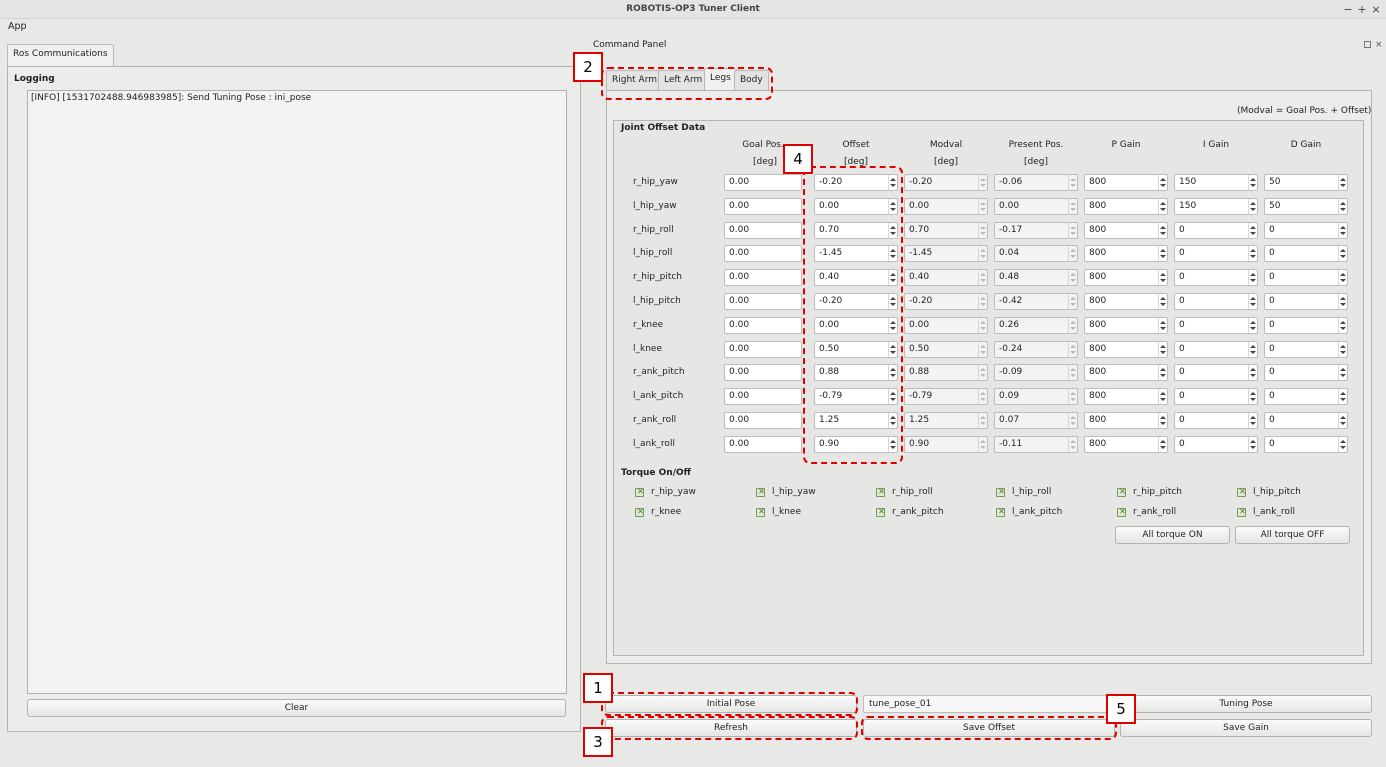  Describe the element at coordinates (989, 704) in the screenshot. I see `pose-select: tune_pose_01` at that location.